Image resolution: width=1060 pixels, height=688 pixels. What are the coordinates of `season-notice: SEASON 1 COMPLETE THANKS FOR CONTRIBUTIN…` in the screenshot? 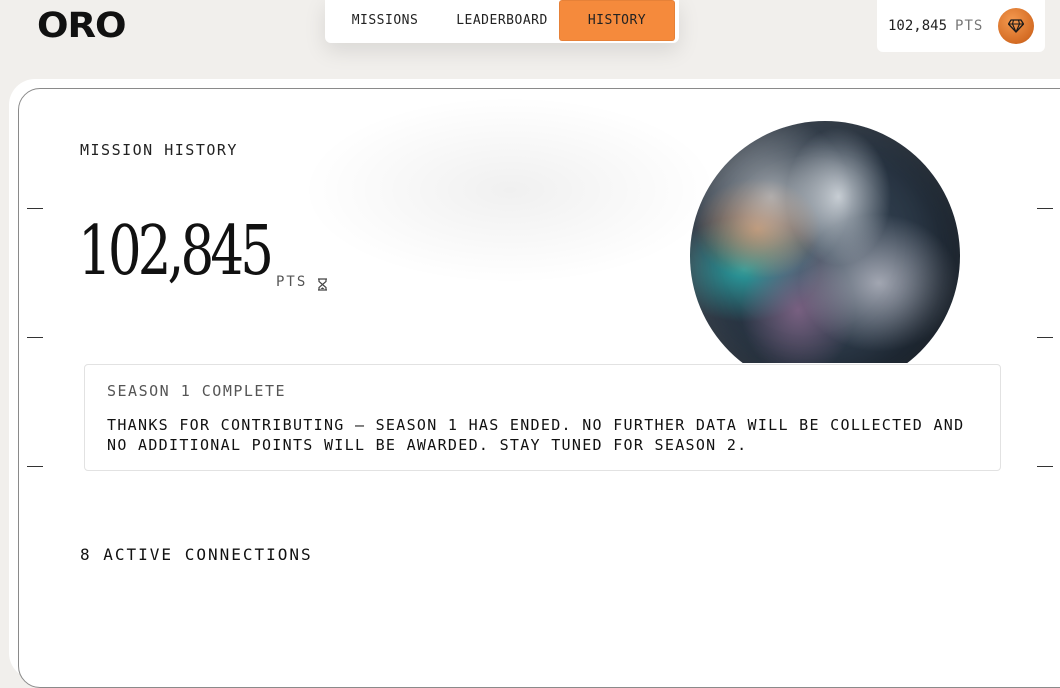 It's located at (542, 417).